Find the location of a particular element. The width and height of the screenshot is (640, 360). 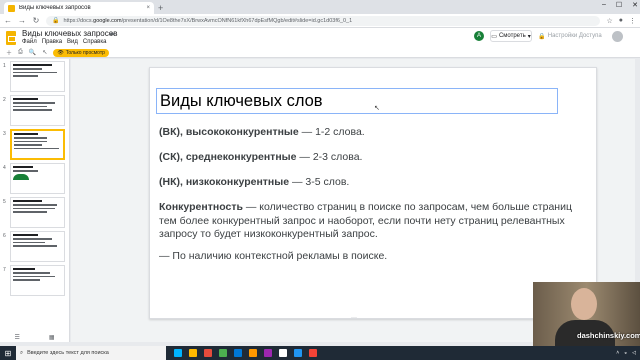

browser-tab-title: Виды ключевых запросов is located at coordinates (55, 8).